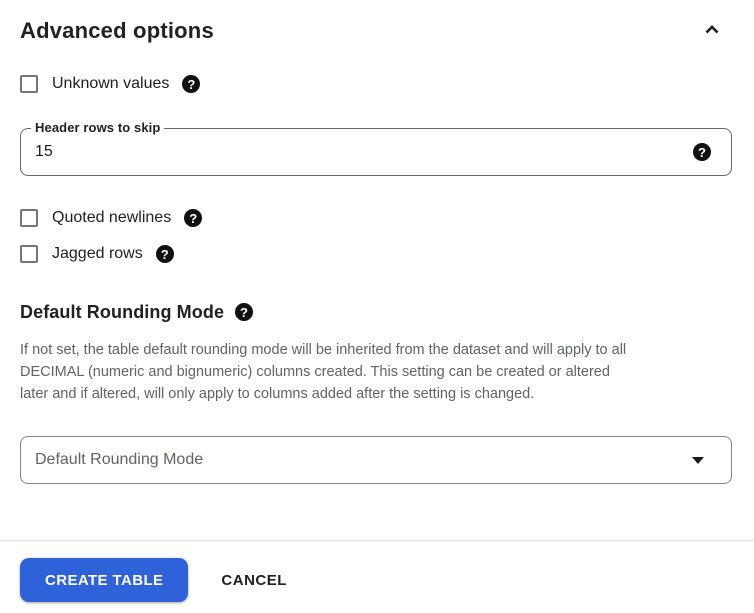 The image size is (754, 613). I want to click on collapse-section-button, so click(712, 31).